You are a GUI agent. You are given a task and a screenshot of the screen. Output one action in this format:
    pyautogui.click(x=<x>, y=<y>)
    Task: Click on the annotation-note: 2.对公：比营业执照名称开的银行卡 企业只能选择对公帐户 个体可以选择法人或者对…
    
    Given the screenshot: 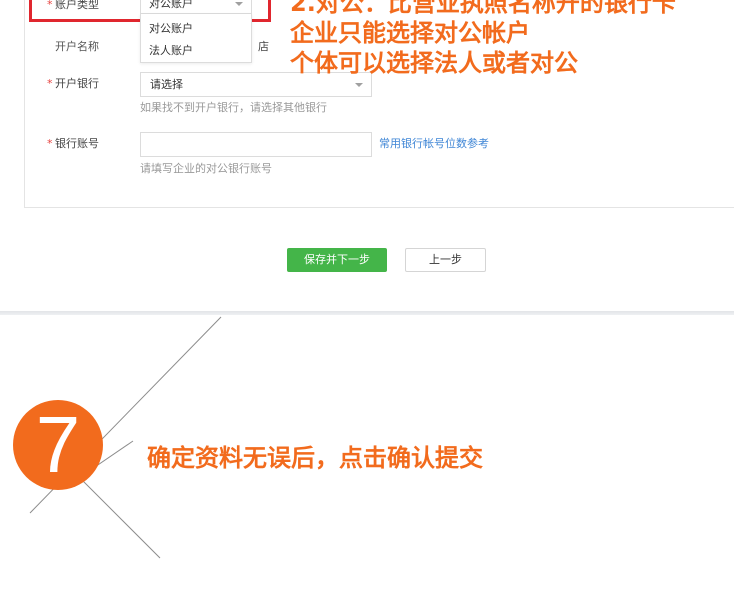 What is the action you would take?
    pyautogui.click(x=483, y=39)
    